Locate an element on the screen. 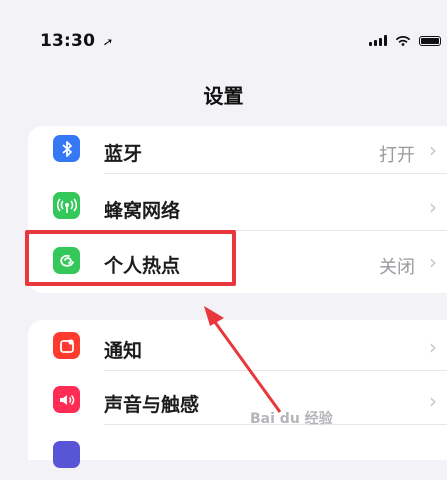 Image resolution: width=447 pixels, height=480 pixels. annotation-arrow-icon is located at coordinates (243, 359).